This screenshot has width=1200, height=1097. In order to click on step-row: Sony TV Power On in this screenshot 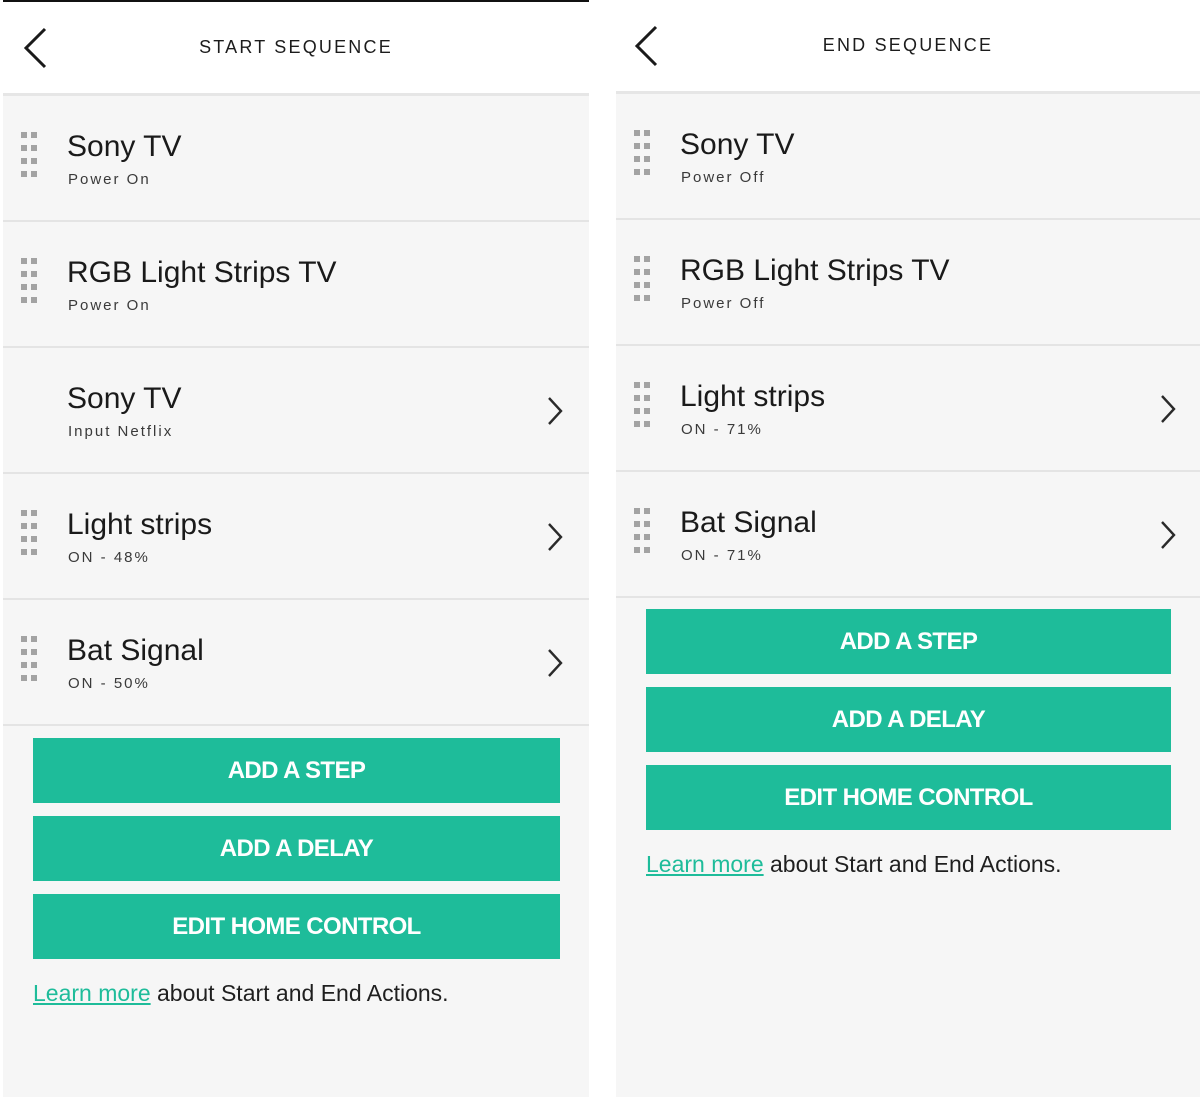, I will do `click(296, 159)`.